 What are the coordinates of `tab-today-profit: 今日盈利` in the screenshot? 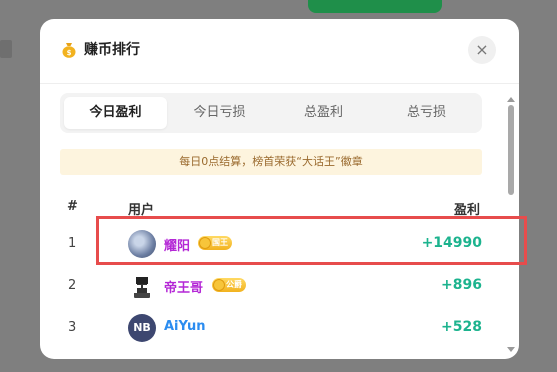 It's located at (115, 113).